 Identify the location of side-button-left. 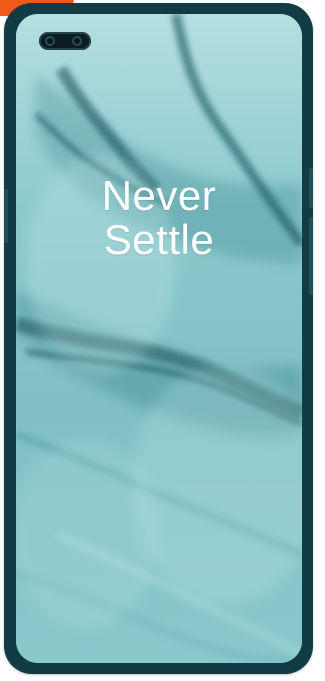
(6, 216).